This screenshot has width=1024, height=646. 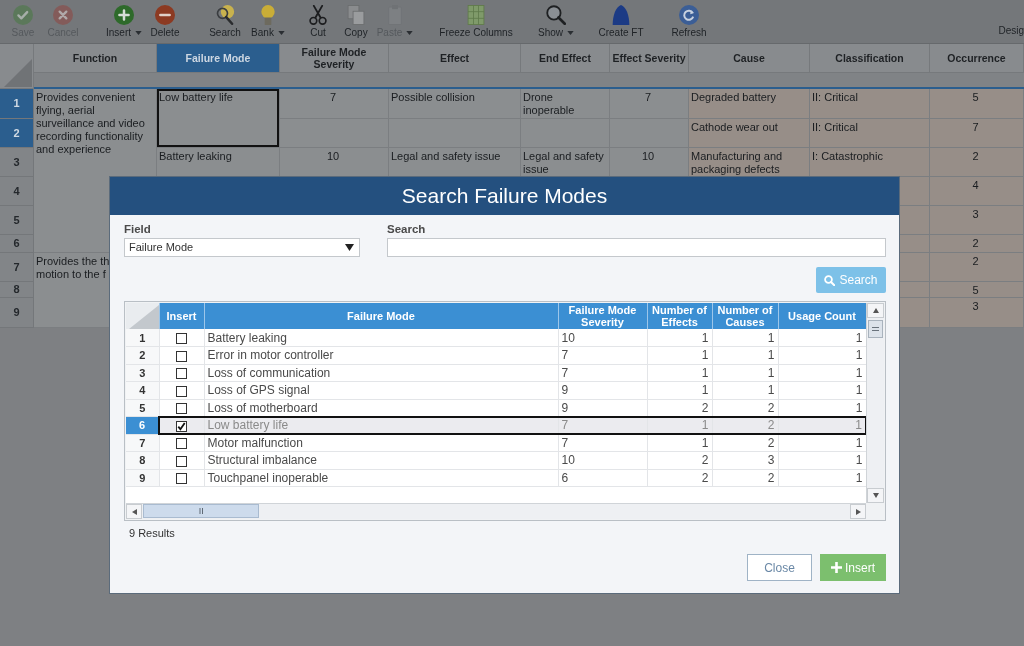 What do you see at coordinates (636, 247) in the screenshot?
I see `search-input` at bounding box center [636, 247].